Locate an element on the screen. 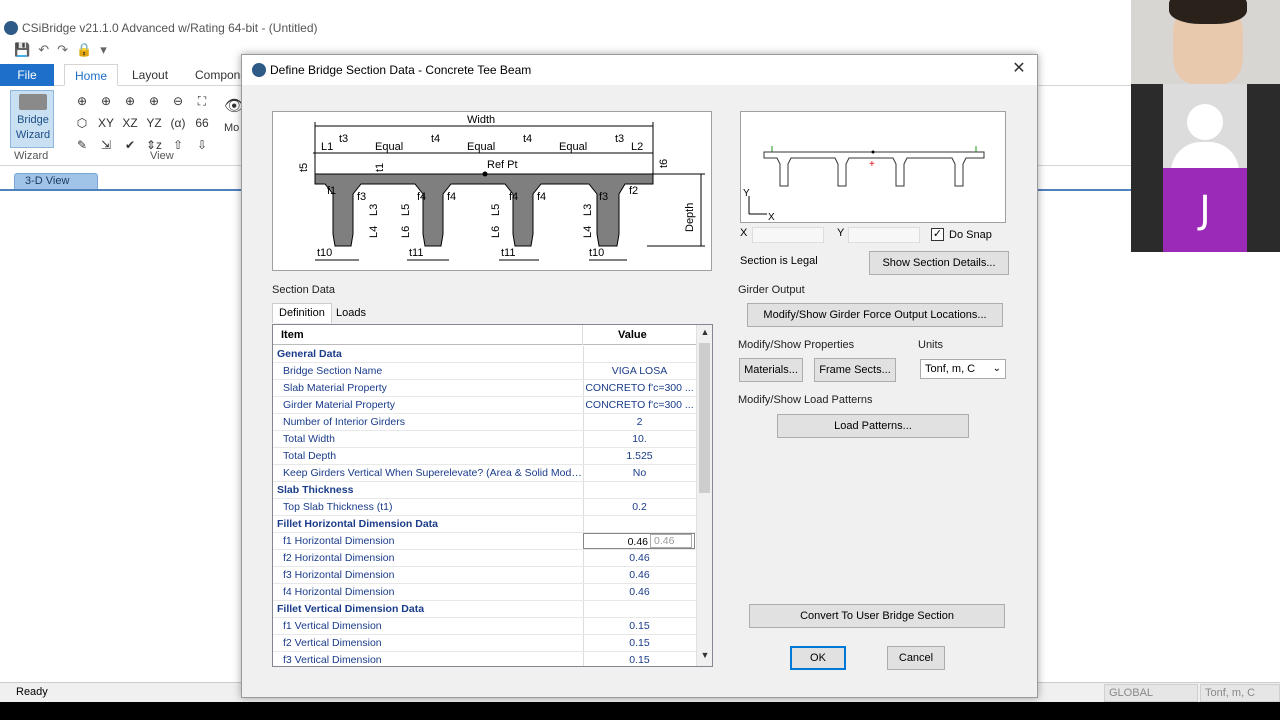 This screenshot has height=720, width=1280. 3d-view-icon: ⬡ is located at coordinates (82, 123).